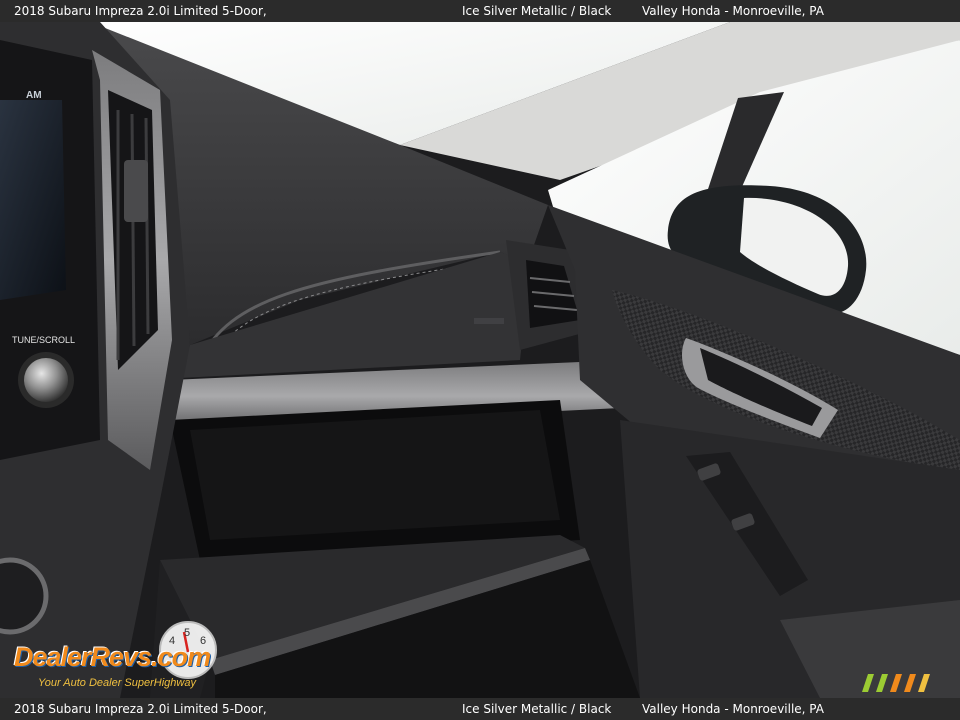  Describe the element at coordinates (112, 657) in the screenshot. I see `brand-name: DealerRevs.com` at that location.